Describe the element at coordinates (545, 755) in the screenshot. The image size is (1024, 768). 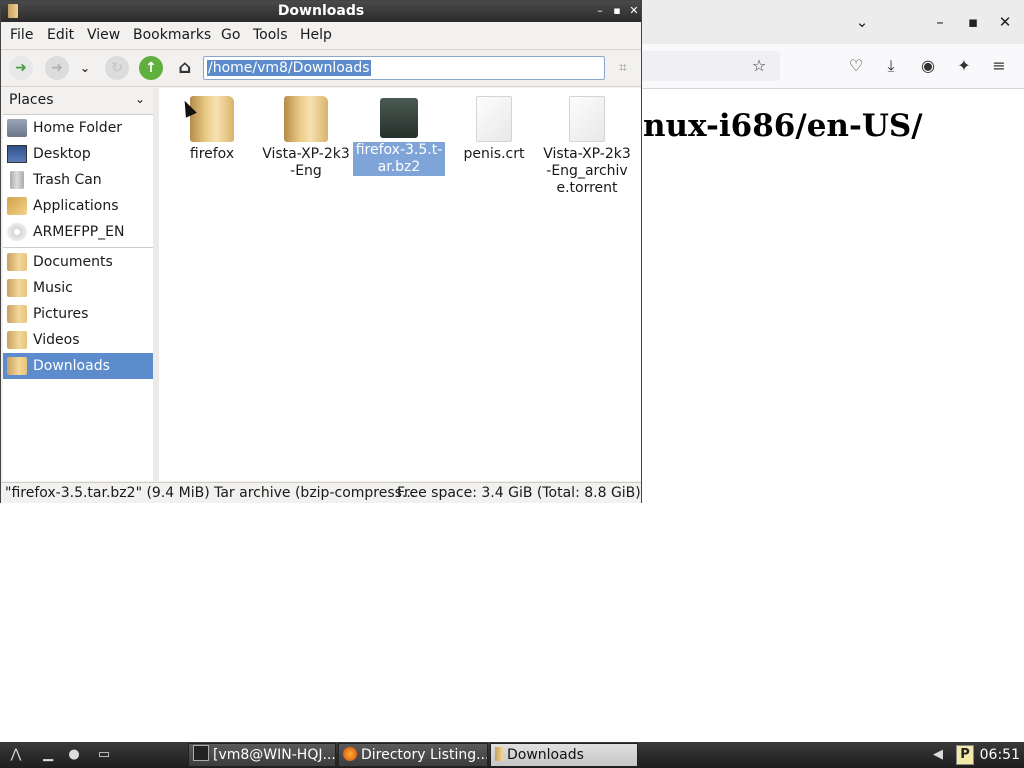
I see `task-label: Downloads` at that location.